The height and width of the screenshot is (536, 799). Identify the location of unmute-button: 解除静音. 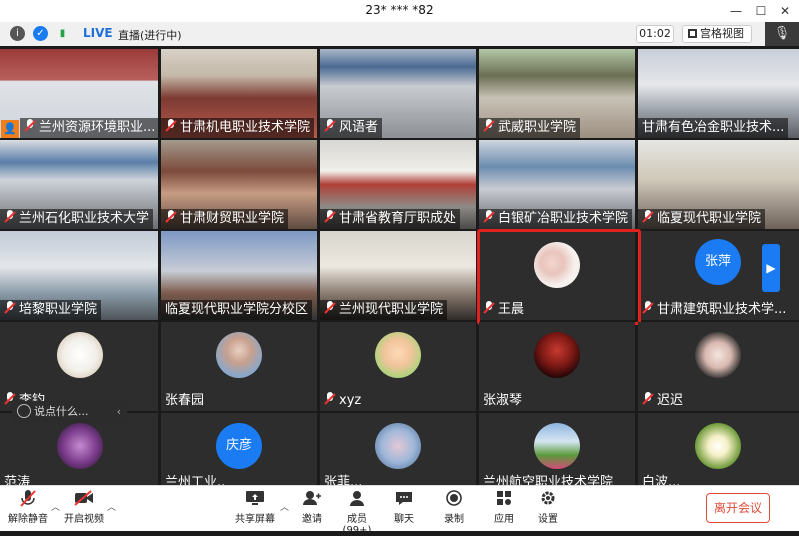
(28, 507).